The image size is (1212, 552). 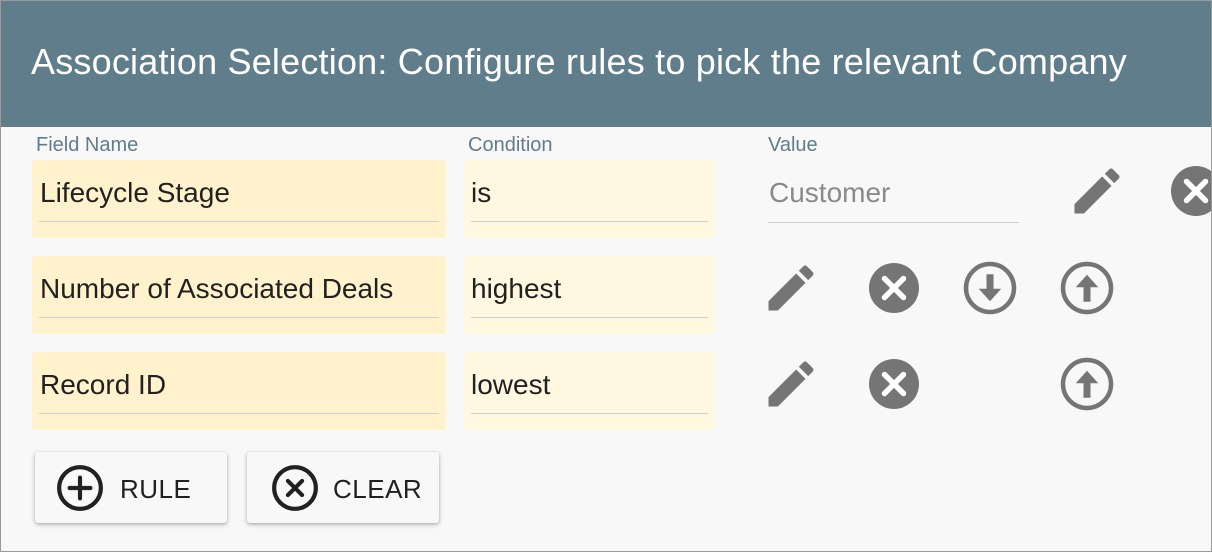 I want to click on rule-1-edit-button, so click(x=1097, y=191).